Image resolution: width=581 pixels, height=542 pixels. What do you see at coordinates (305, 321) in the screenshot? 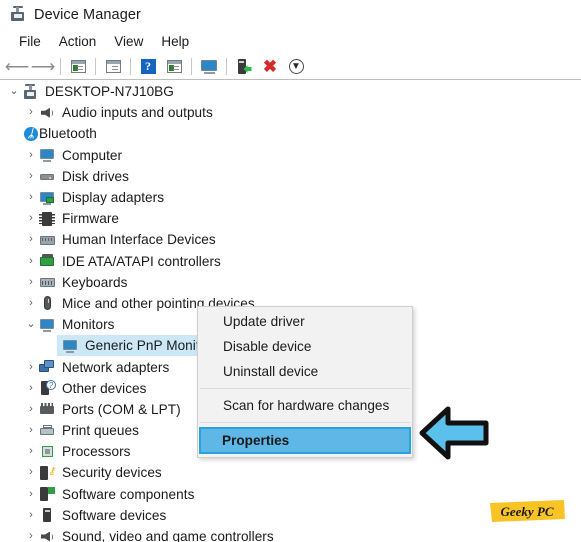
I see `context-menu-item-update-driver: Update driver` at bounding box center [305, 321].